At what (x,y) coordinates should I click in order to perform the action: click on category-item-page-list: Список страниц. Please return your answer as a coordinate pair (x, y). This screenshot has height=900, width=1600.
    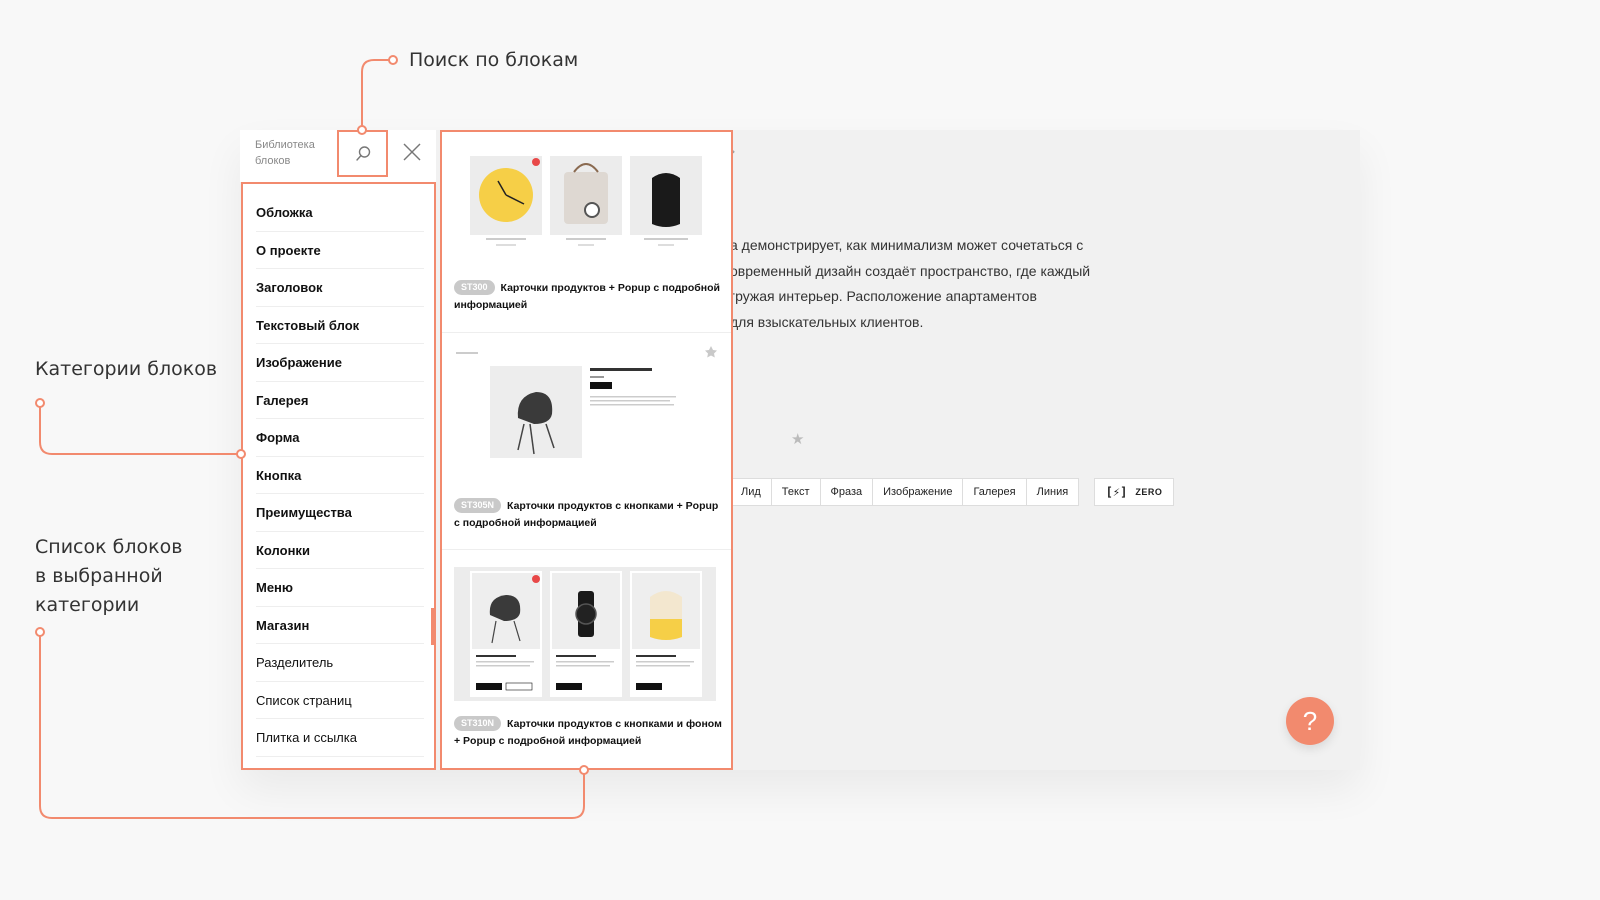
    Looking at the image, I should click on (340, 700).